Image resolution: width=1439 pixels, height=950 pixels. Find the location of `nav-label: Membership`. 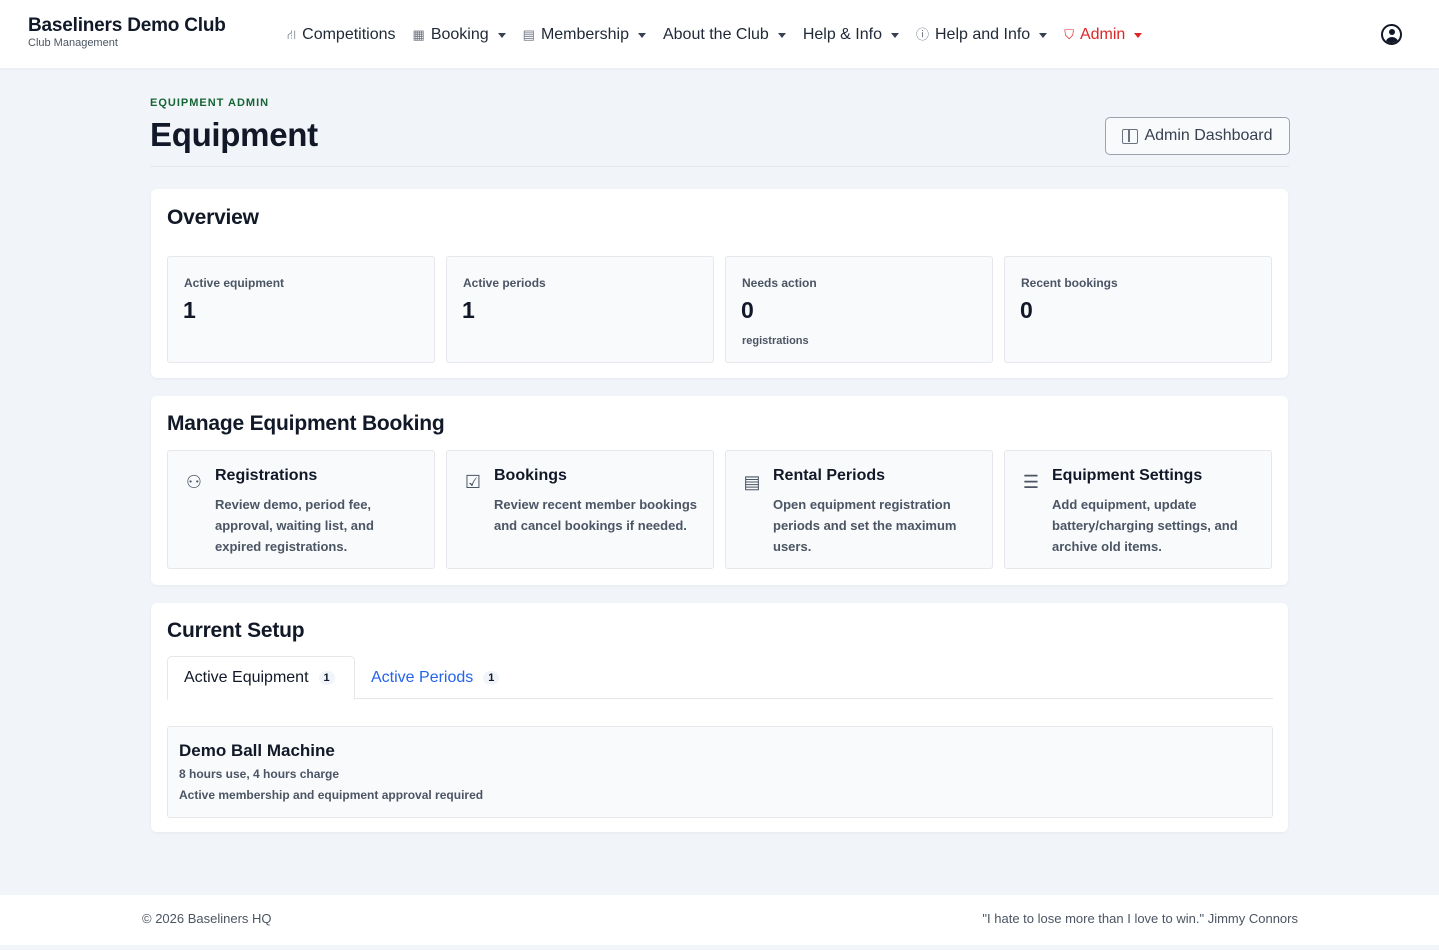

nav-label: Membership is located at coordinates (584, 34).